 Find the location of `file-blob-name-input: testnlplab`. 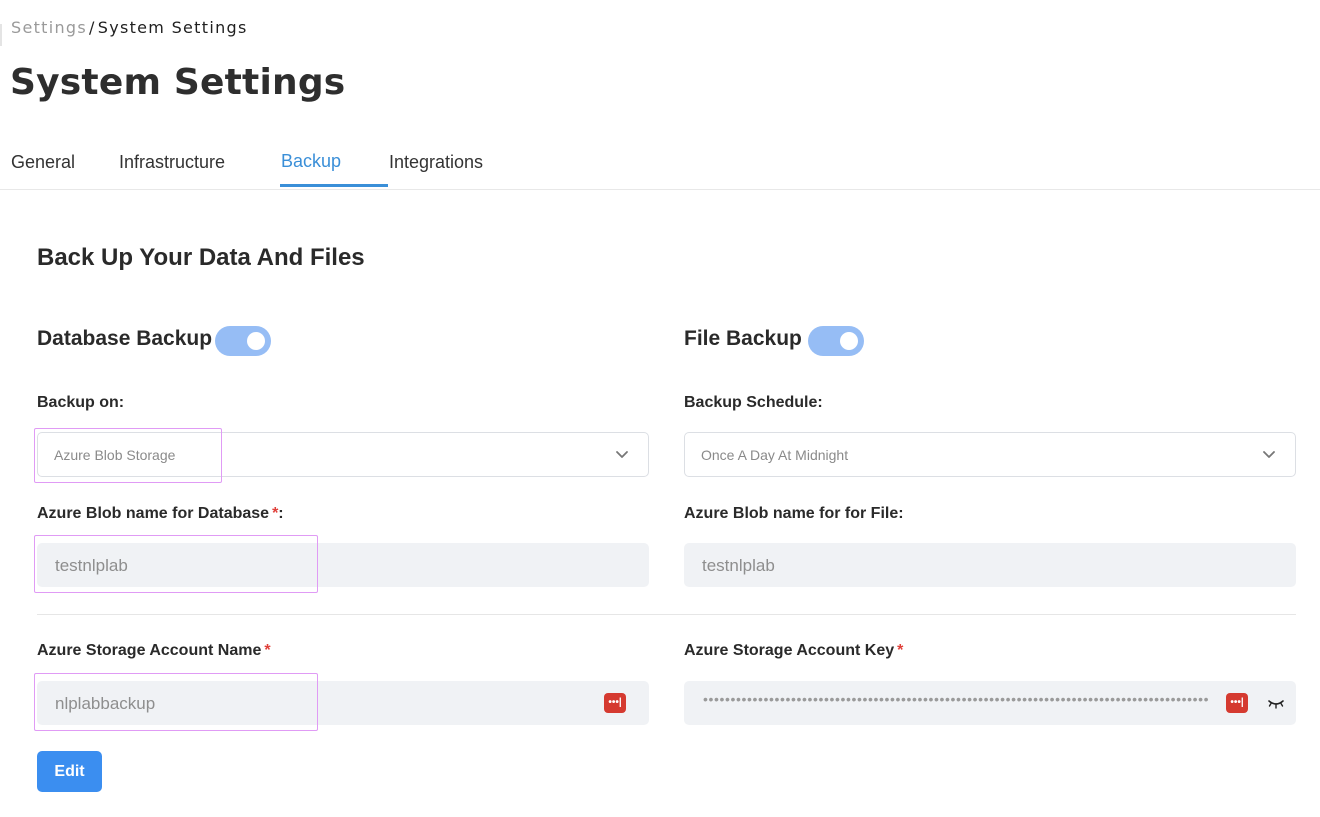

file-blob-name-input: testnlplab is located at coordinates (990, 565).